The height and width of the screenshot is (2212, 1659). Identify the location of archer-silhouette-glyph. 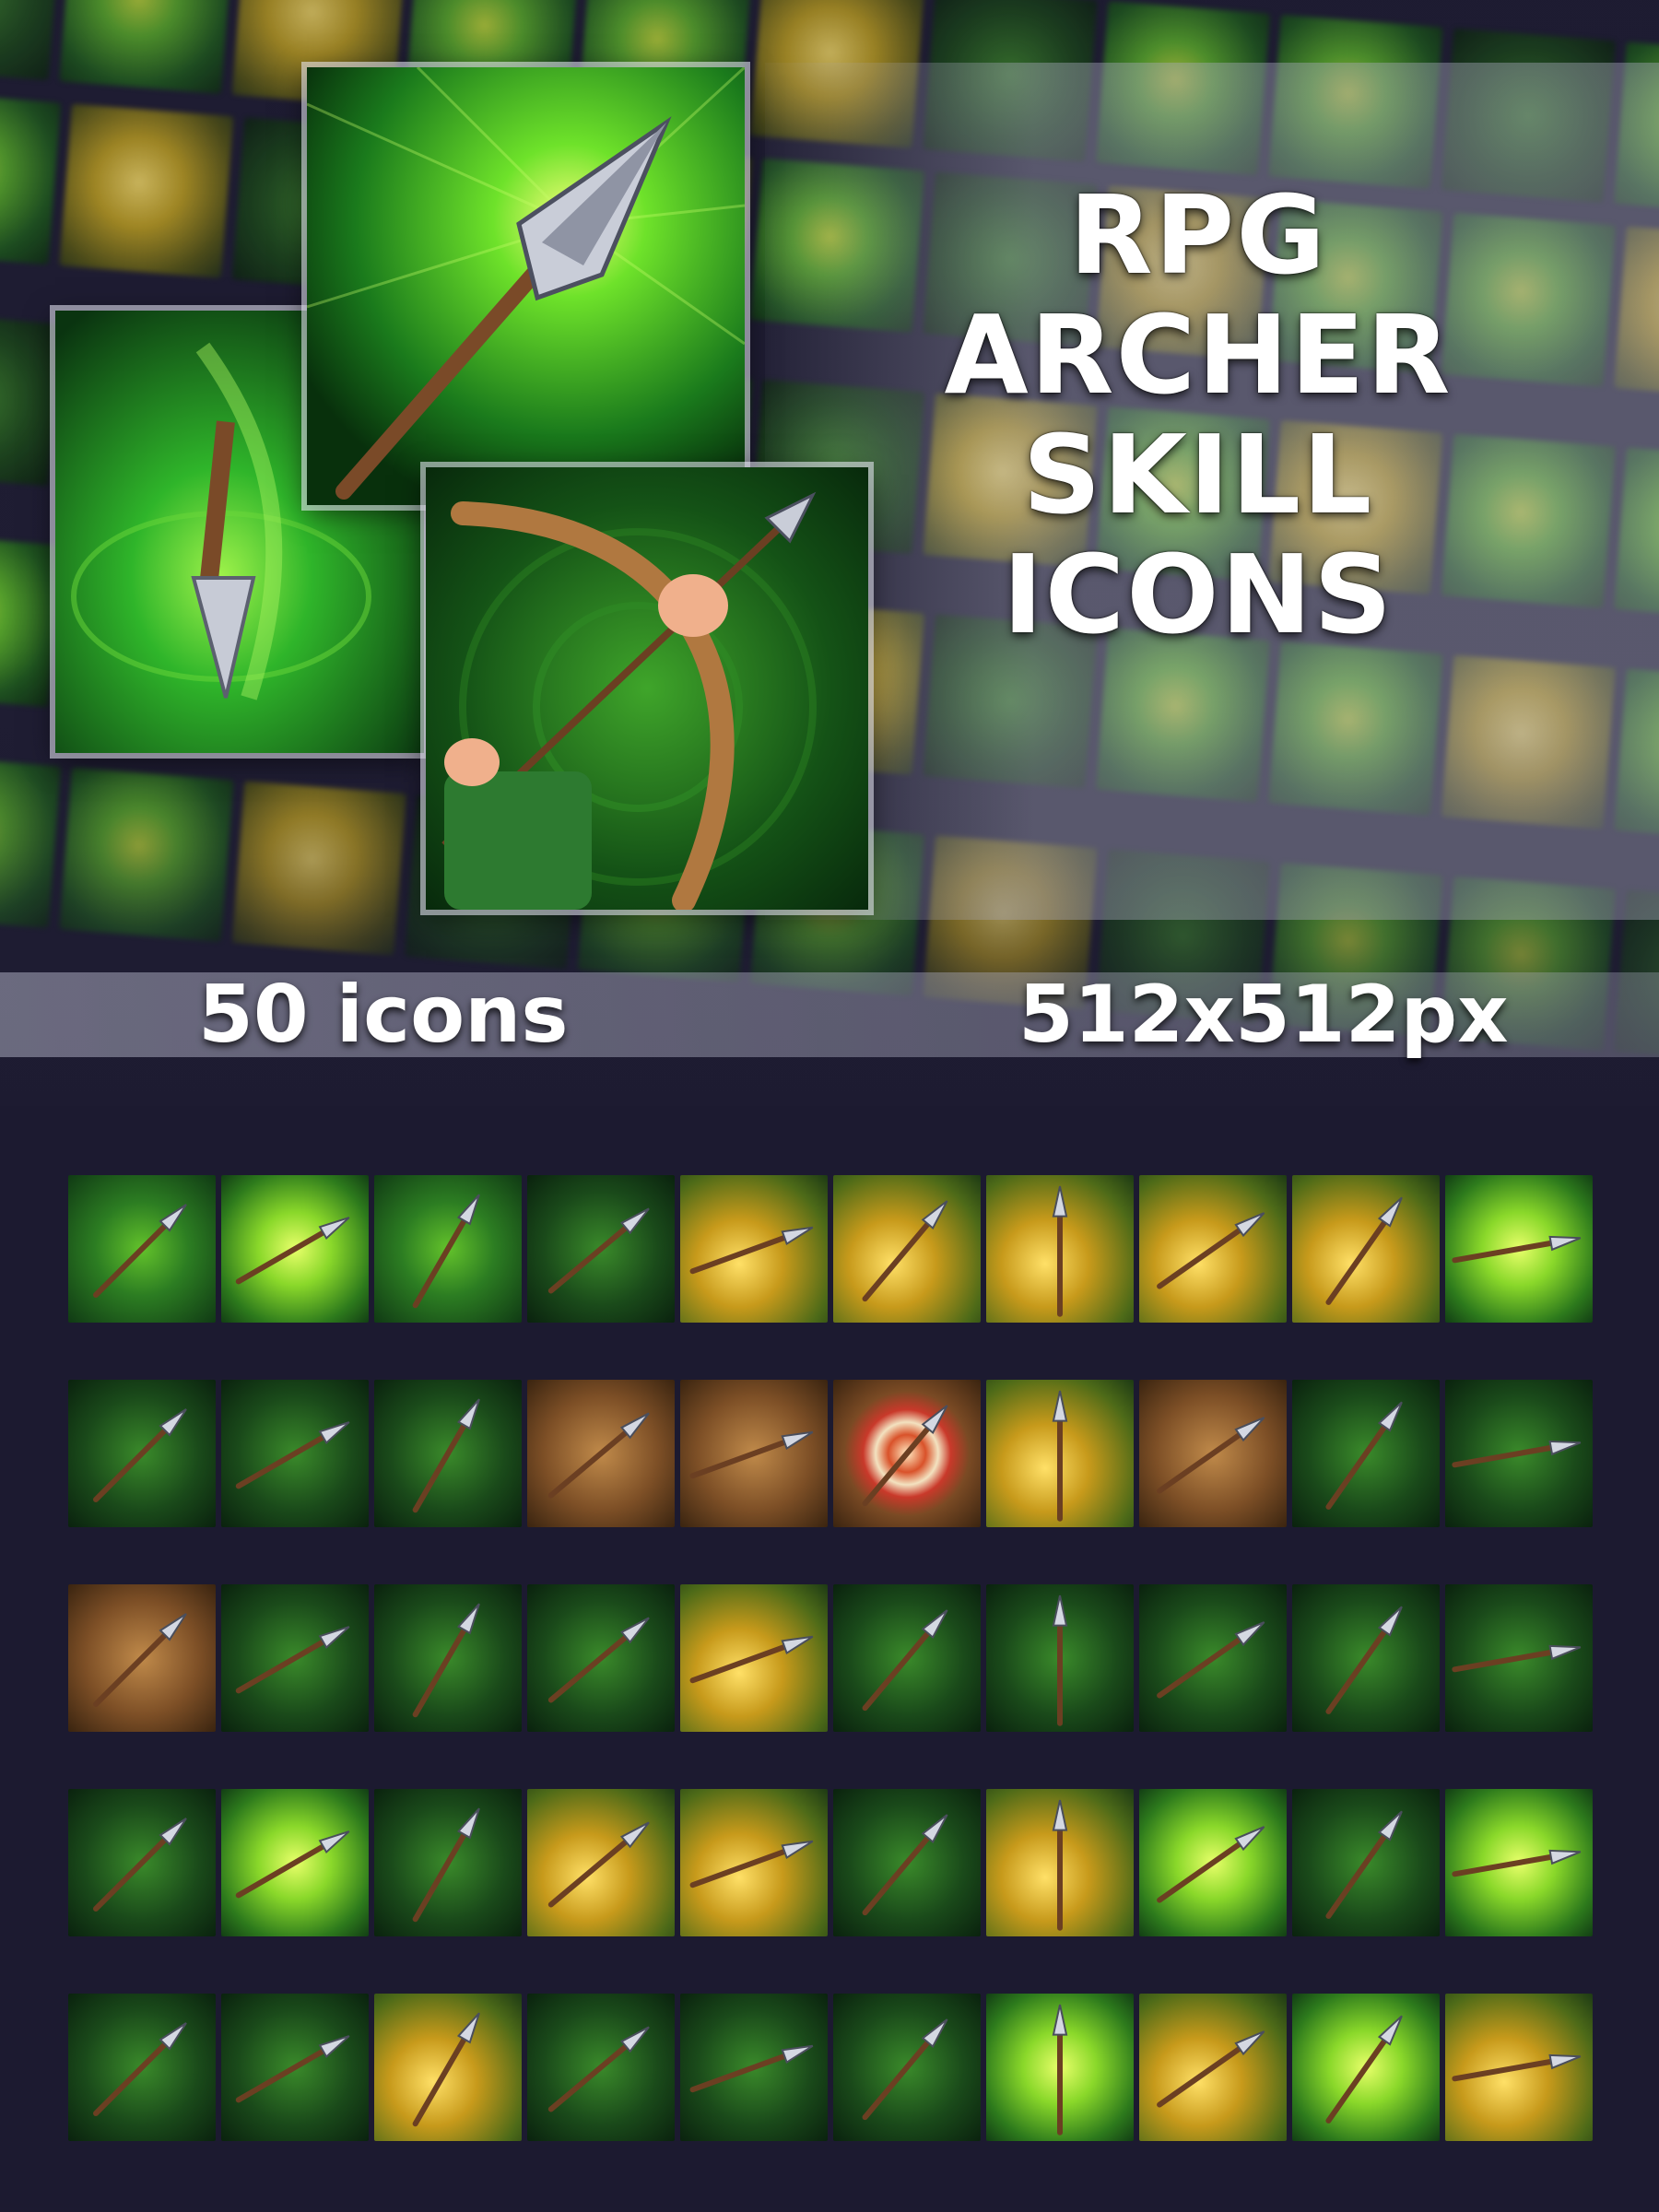
(751, 1659).